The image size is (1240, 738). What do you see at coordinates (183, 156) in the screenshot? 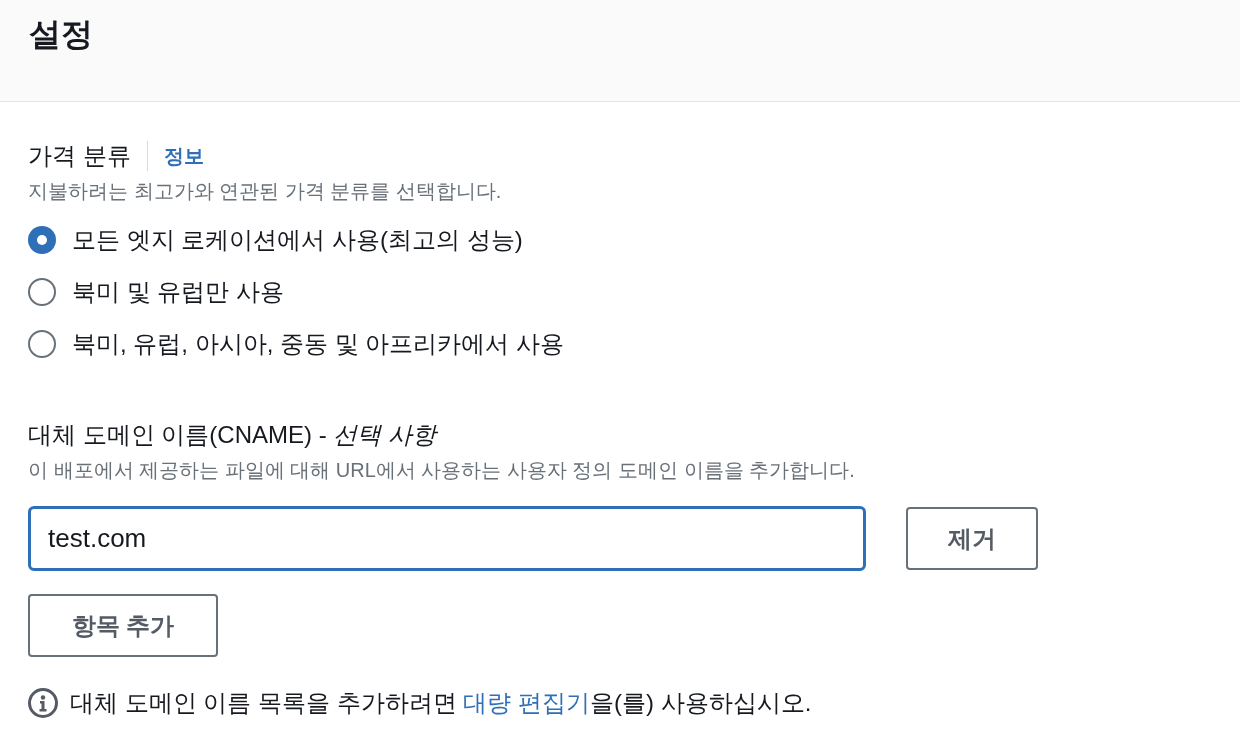
I see `info-link: 정보` at bounding box center [183, 156].